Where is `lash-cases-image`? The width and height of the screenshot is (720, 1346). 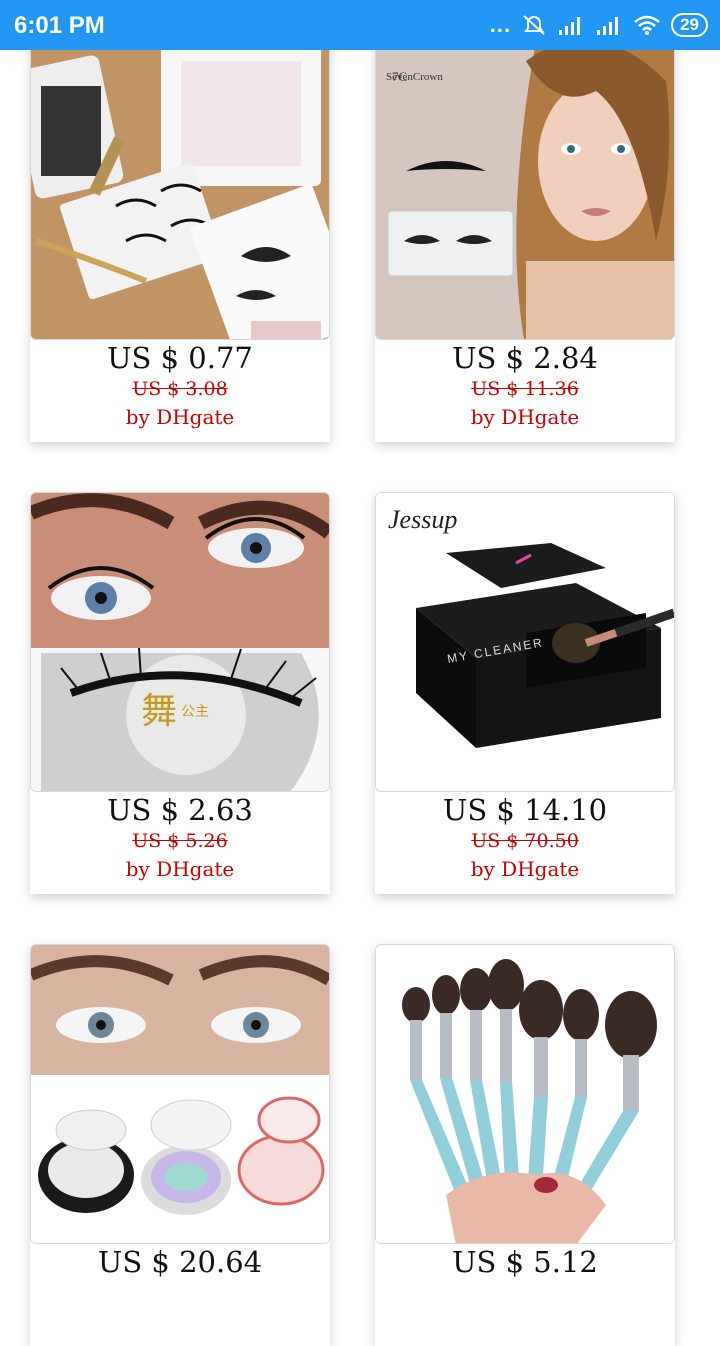
lash-cases-image is located at coordinates (180, 1094).